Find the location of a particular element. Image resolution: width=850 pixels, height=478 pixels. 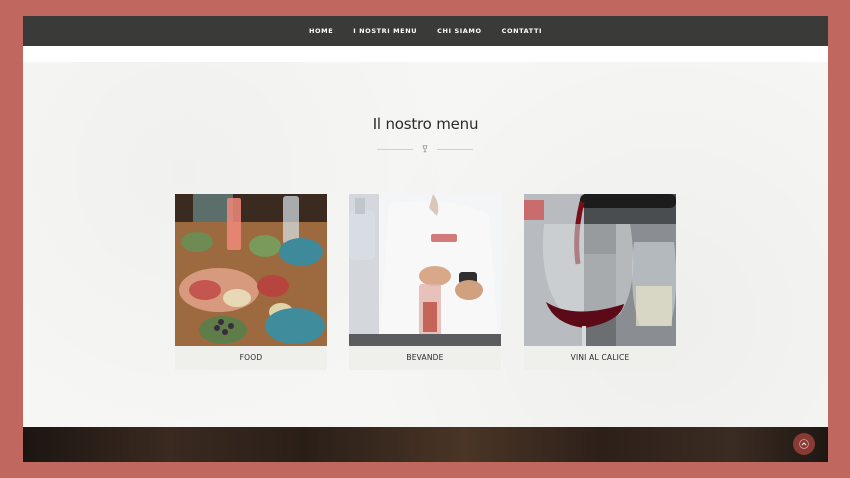

menu-card-food: FOOD is located at coordinates (251, 282).